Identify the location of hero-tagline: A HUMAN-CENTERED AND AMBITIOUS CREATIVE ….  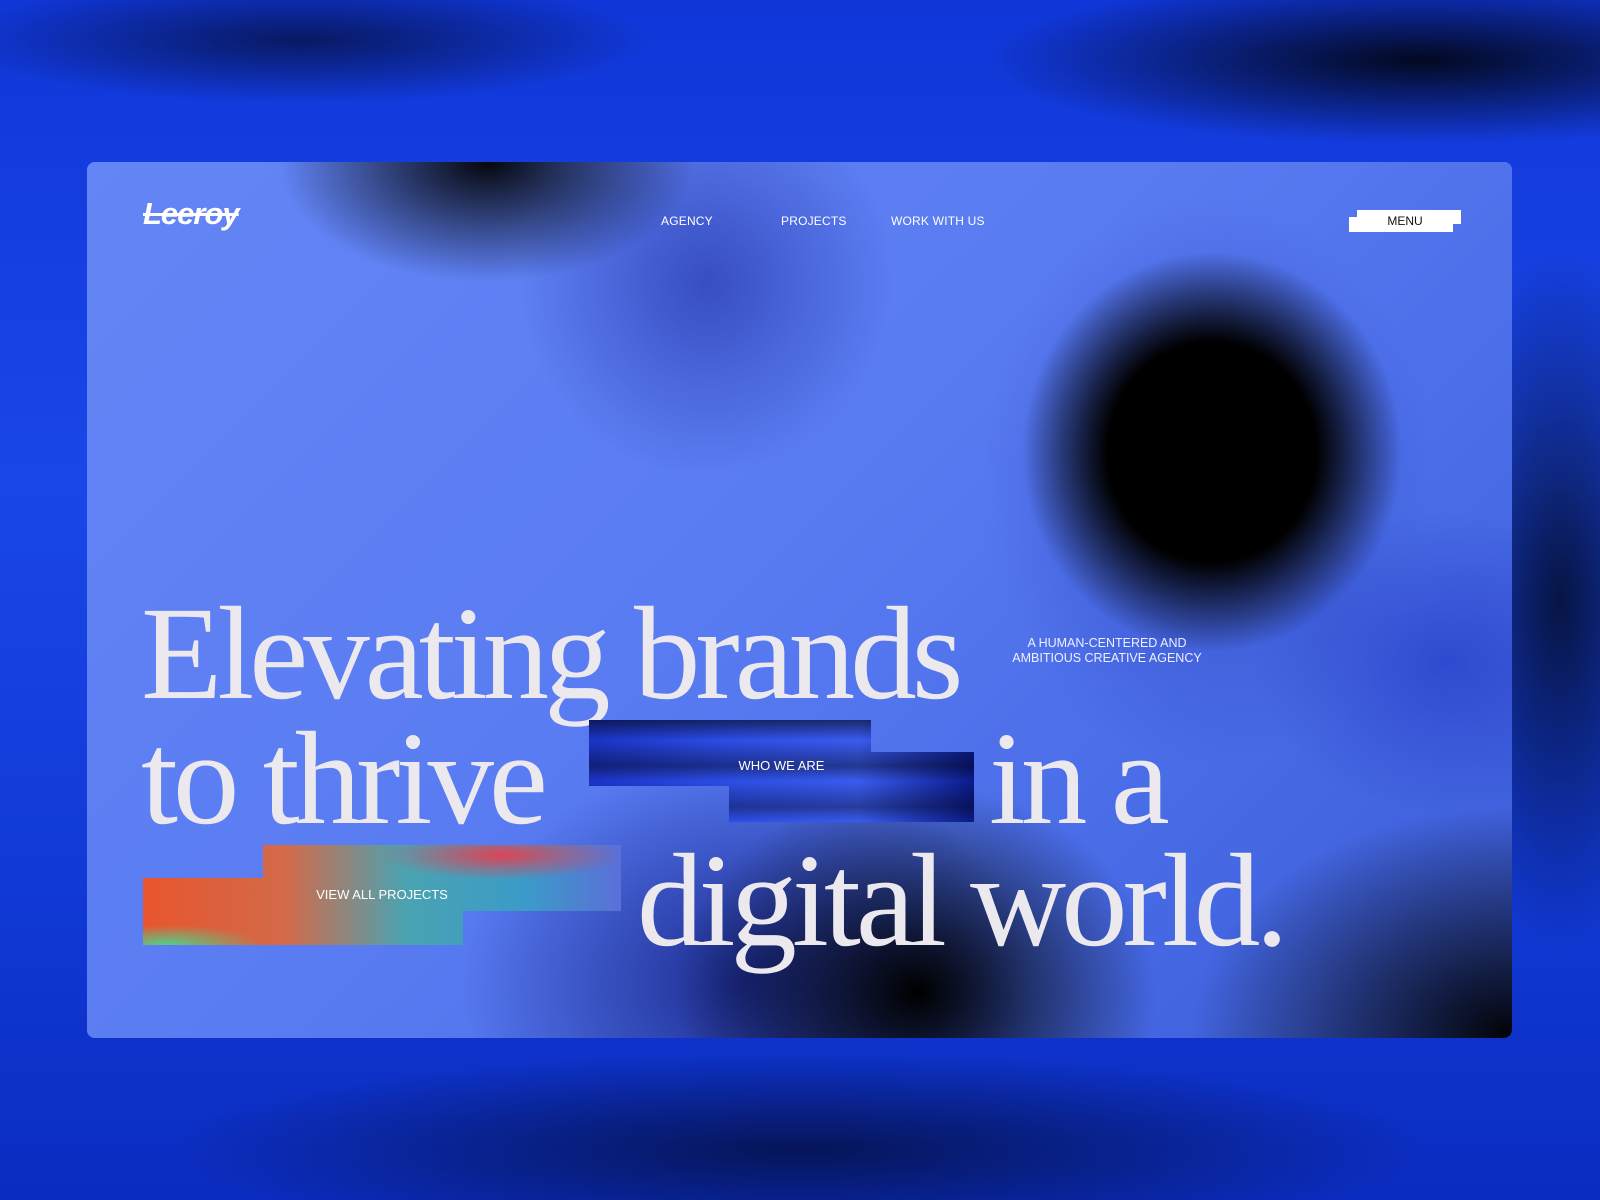
(1107, 650).